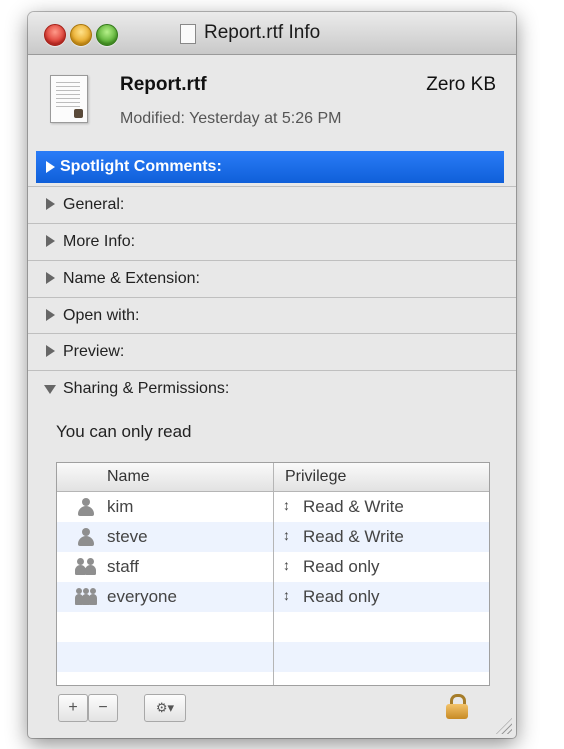  What do you see at coordinates (86, 567) in the screenshot?
I see `group-icon` at bounding box center [86, 567].